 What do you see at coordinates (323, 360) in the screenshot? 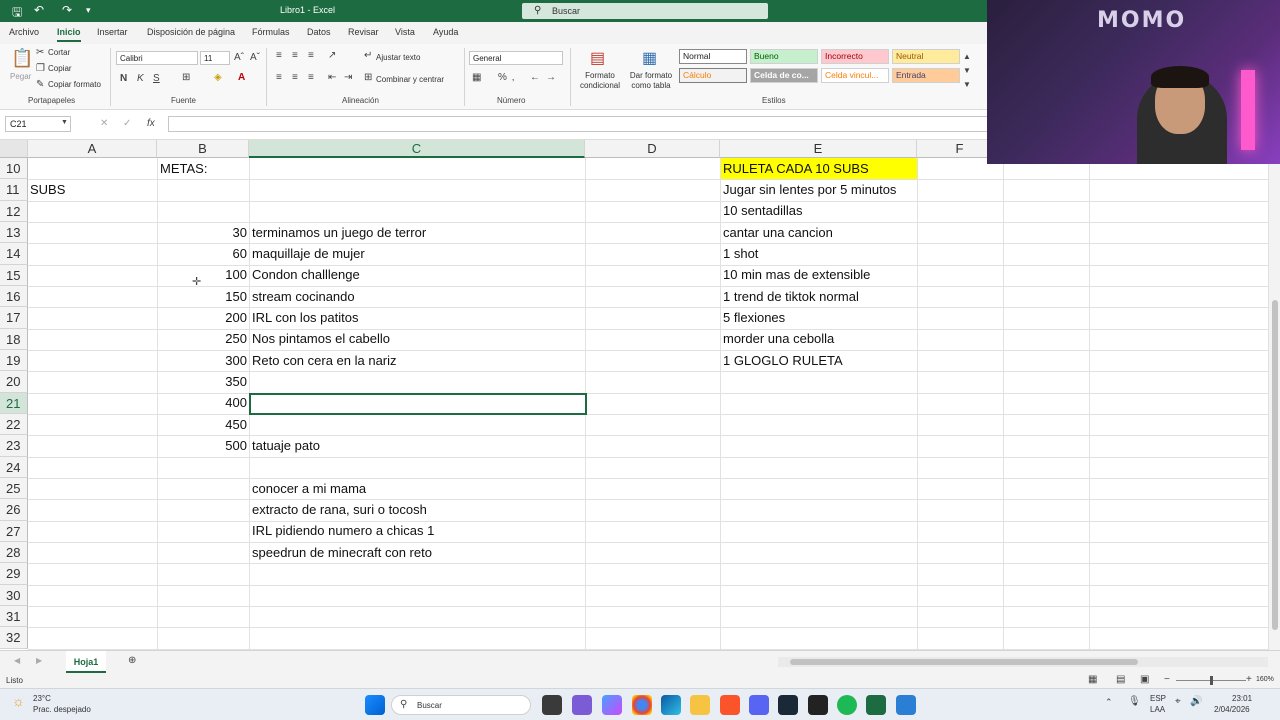
I see `cell-c19: Reto con cera en la nariz` at bounding box center [323, 360].